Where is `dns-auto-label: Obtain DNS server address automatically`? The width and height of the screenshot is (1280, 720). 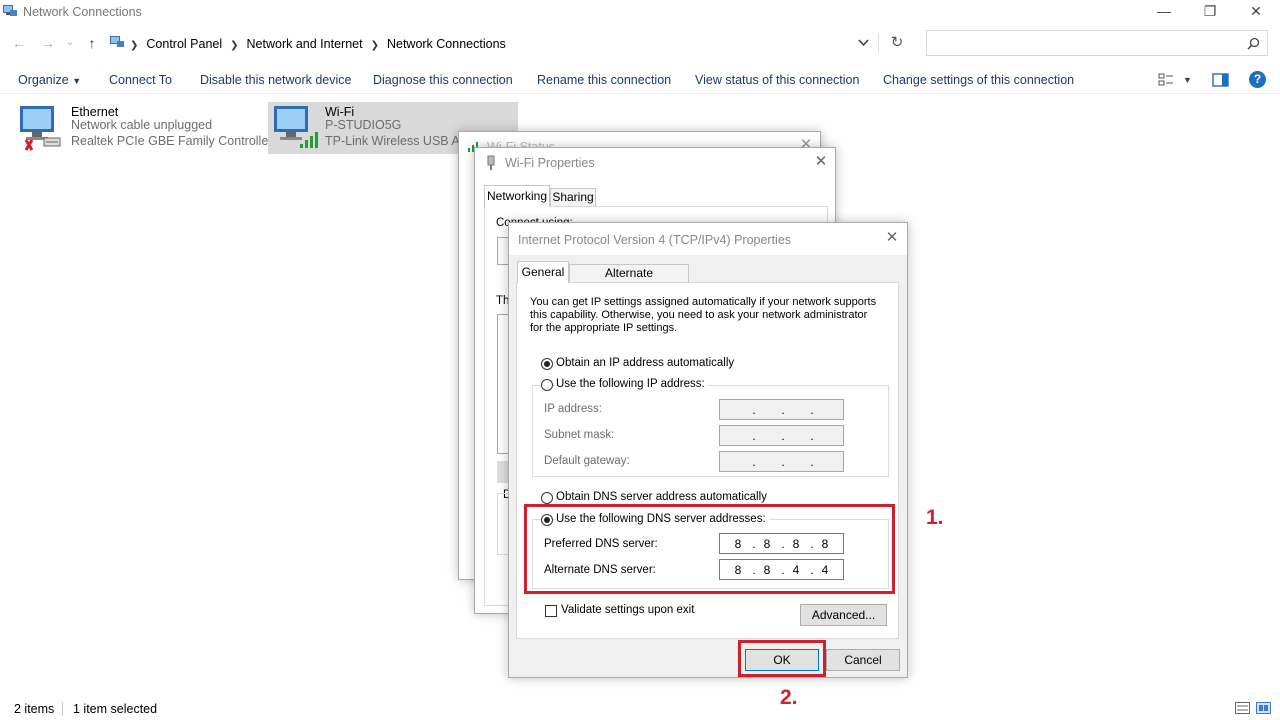 dns-auto-label: Obtain DNS server address automatically is located at coordinates (661, 497).